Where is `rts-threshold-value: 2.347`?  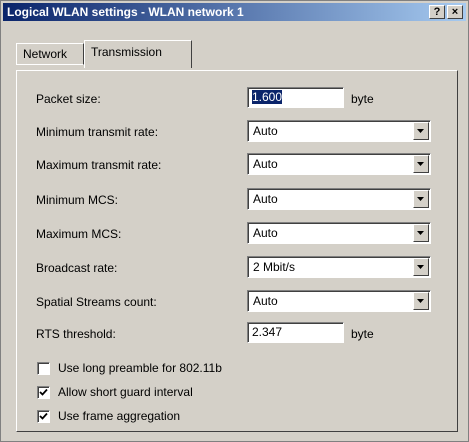
rts-threshold-value: 2.347 is located at coordinates (267, 332).